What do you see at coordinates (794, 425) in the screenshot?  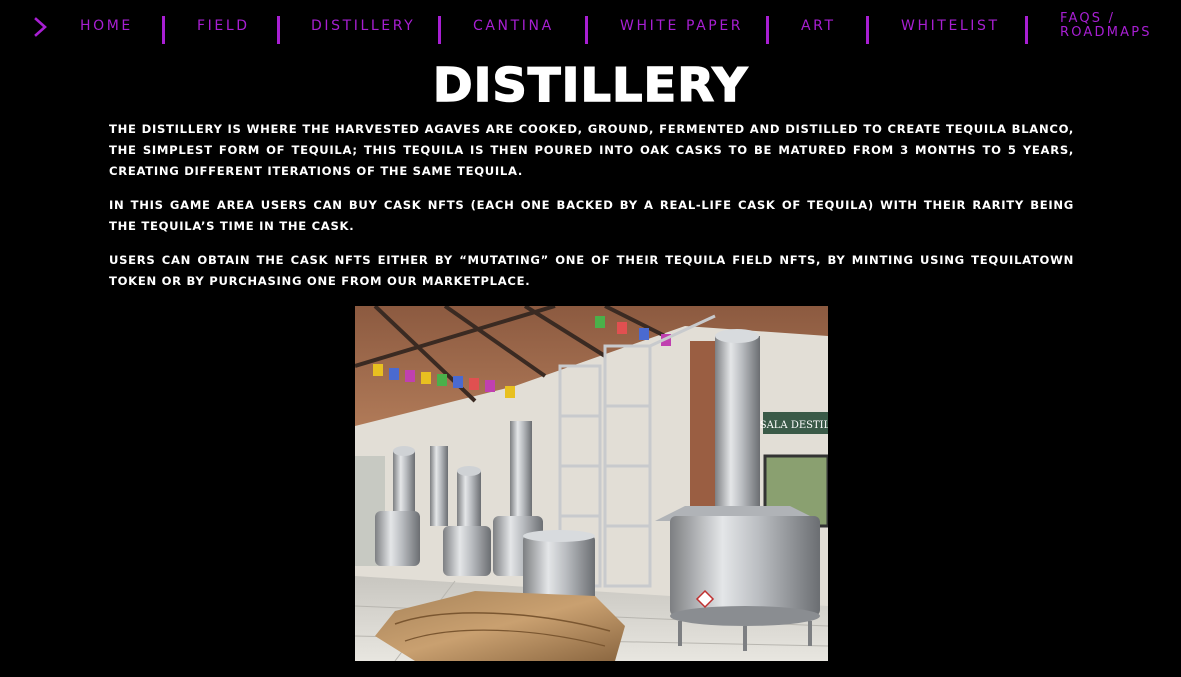 I see `photo-sign-text: SALA DESTIL` at bounding box center [794, 425].